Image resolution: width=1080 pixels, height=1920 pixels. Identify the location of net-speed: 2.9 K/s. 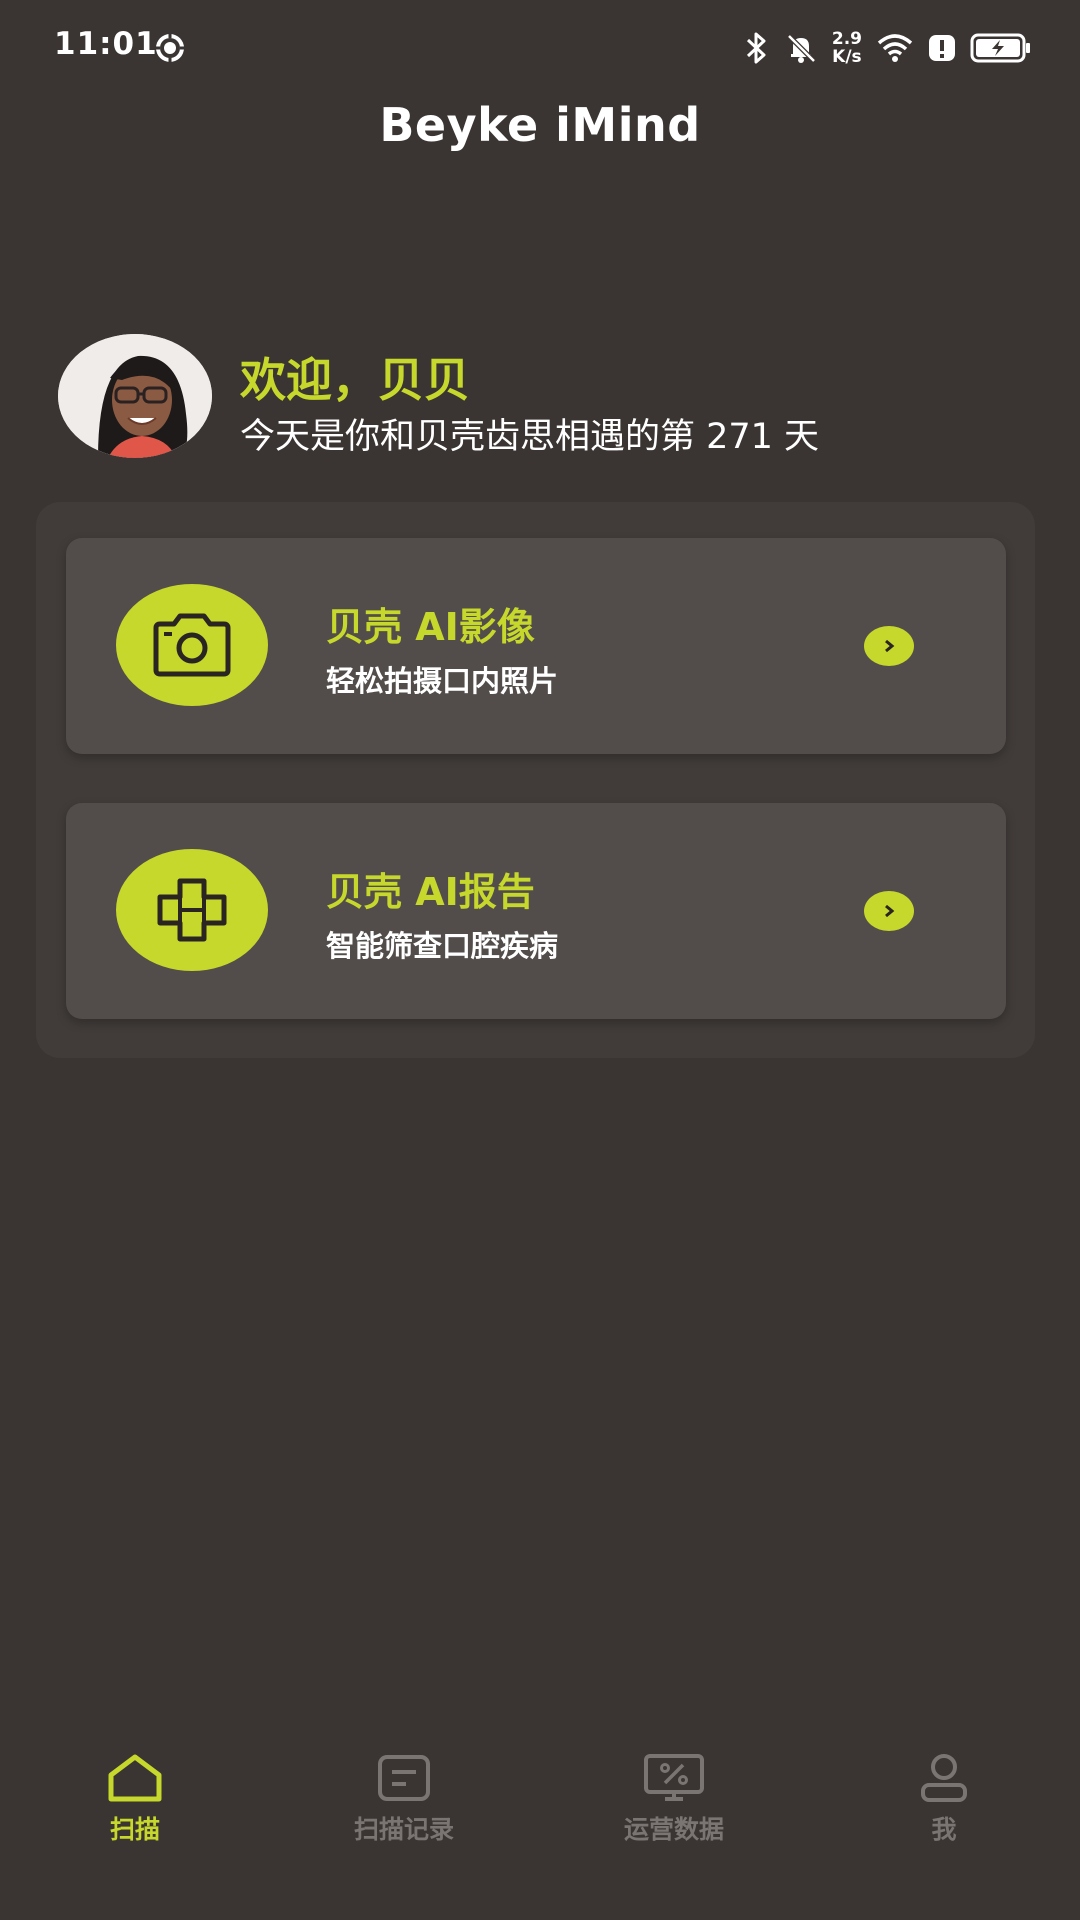
(847, 48).